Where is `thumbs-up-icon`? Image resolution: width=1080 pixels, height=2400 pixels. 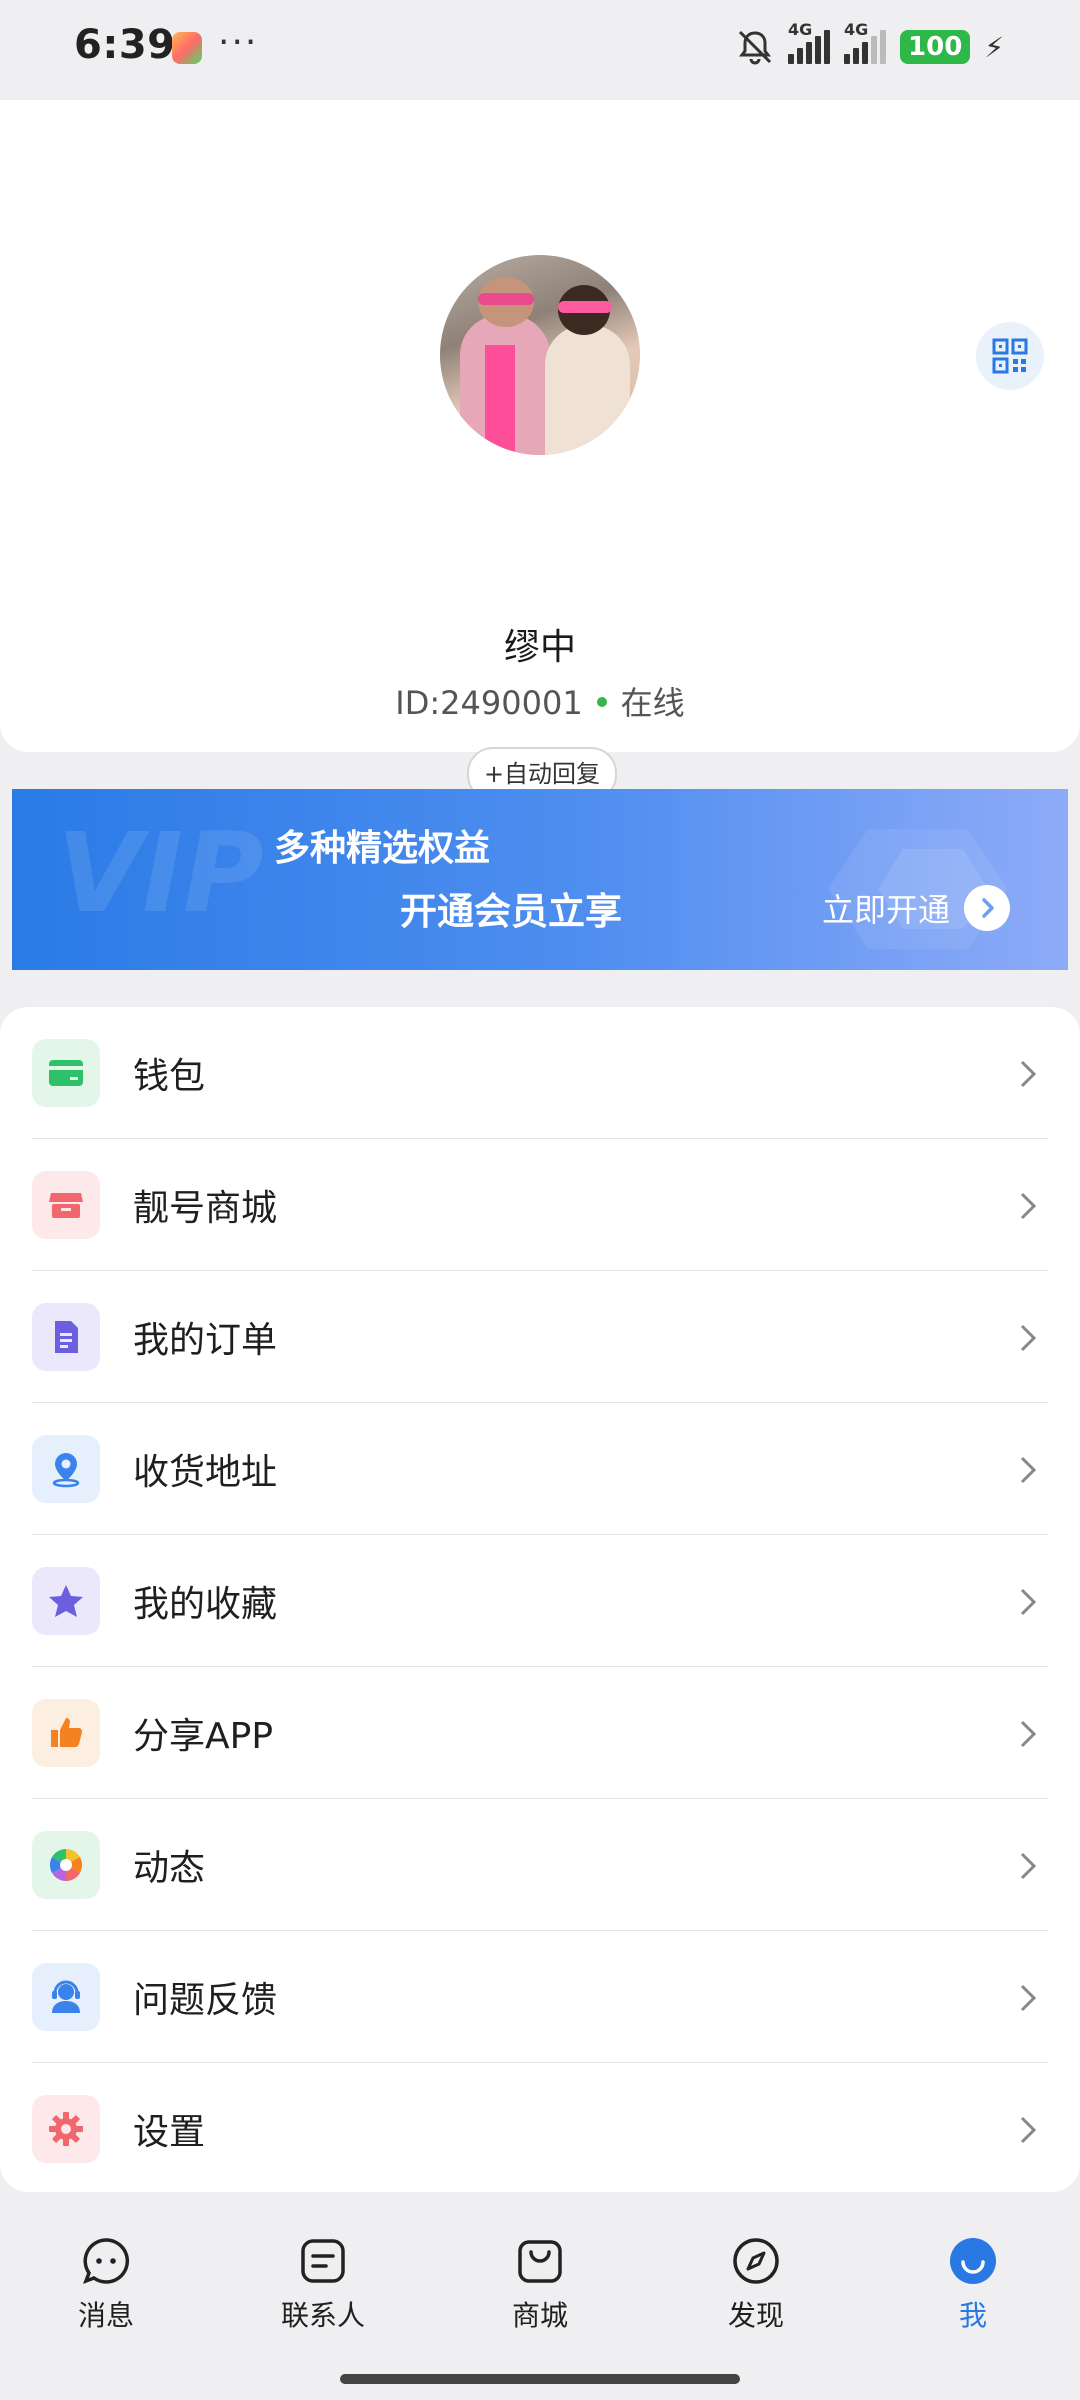 thumbs-up-icon is located at coordinates (66, 1733).